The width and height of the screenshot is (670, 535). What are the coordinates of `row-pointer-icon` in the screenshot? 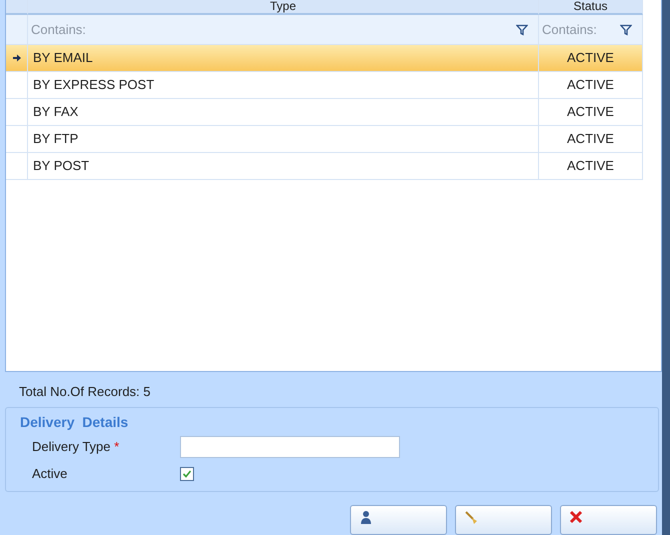 It's located at (16, 58).